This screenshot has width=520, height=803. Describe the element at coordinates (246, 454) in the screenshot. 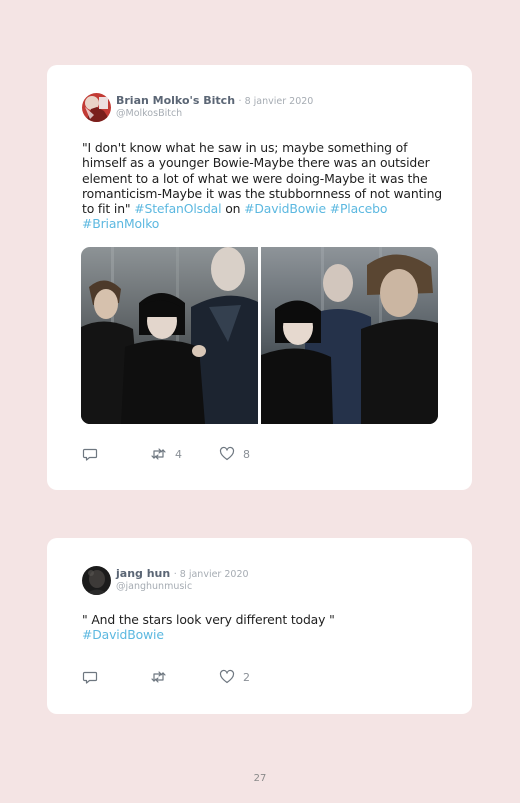

I see `like-count: 8` at that location.